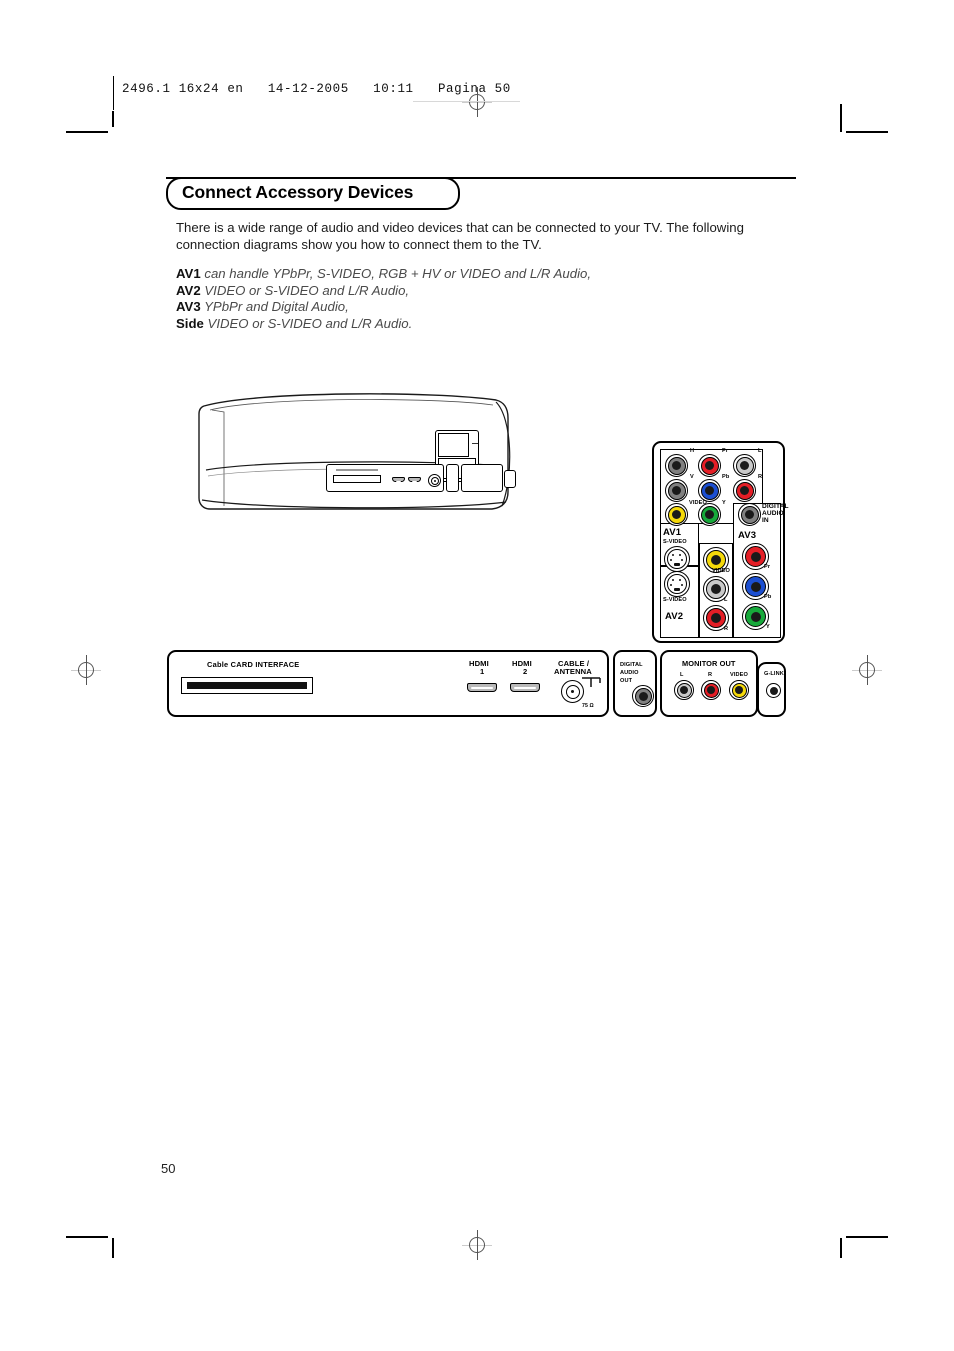  Describe the element at coordinates (168, 1168) in the screenshot. I see `page-number: 50` at that location.